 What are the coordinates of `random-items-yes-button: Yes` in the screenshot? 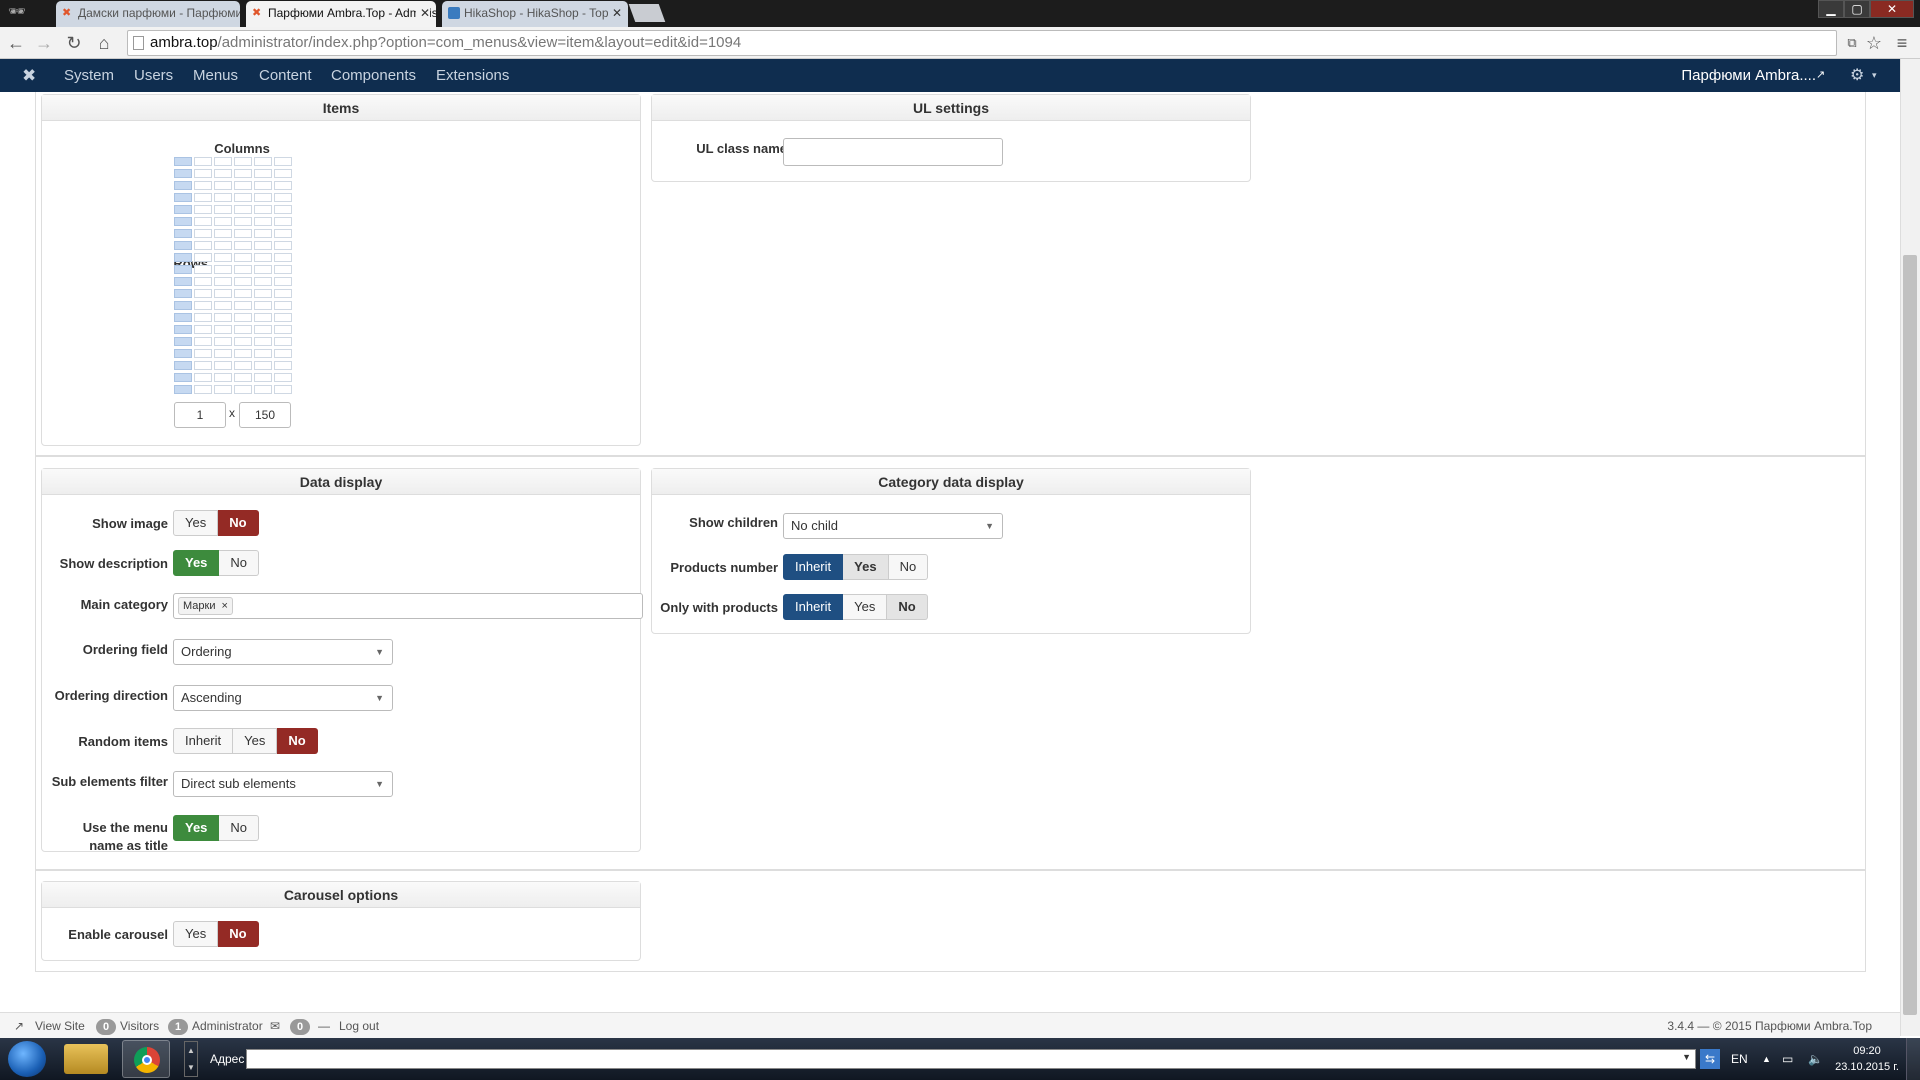 It's located at (255, 741).